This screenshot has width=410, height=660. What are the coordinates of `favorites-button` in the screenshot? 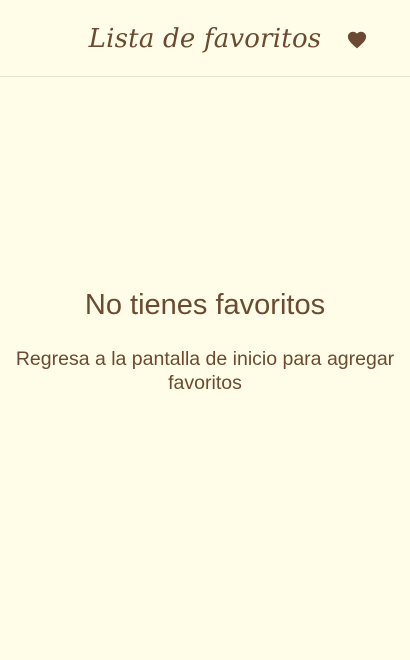 It's located at (357, 39).